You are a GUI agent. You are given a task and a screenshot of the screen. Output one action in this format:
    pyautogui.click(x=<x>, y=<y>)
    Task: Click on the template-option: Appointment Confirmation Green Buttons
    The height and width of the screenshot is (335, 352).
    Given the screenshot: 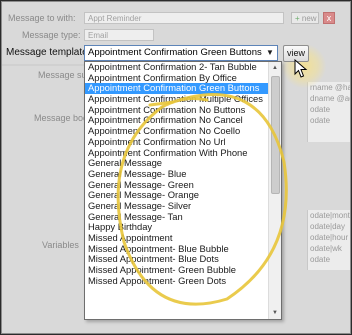 What is the action you would take?
    pyautogui.click(x=177, y=89)
    